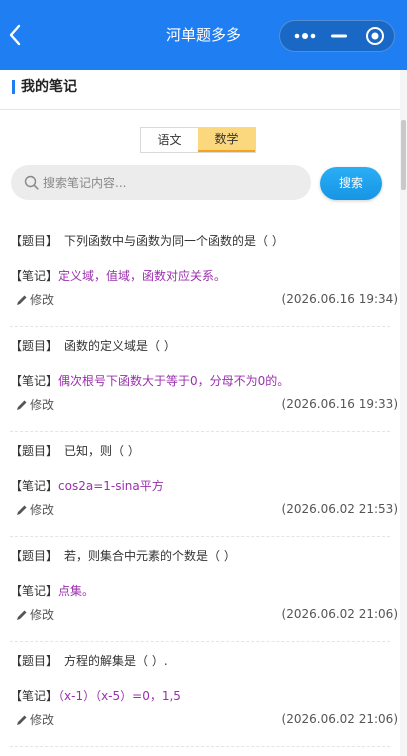  I want to click on question-text: 若，则集合中元素的个数是（ ）, so click(150, 556).